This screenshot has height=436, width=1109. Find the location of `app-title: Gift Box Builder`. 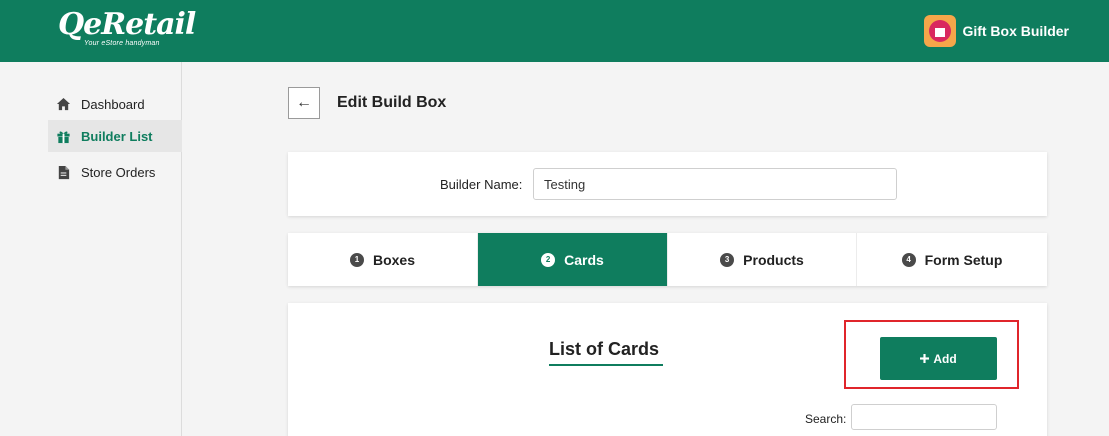

app-title: Gift Box Builder is located at coordinates (1015, 31).